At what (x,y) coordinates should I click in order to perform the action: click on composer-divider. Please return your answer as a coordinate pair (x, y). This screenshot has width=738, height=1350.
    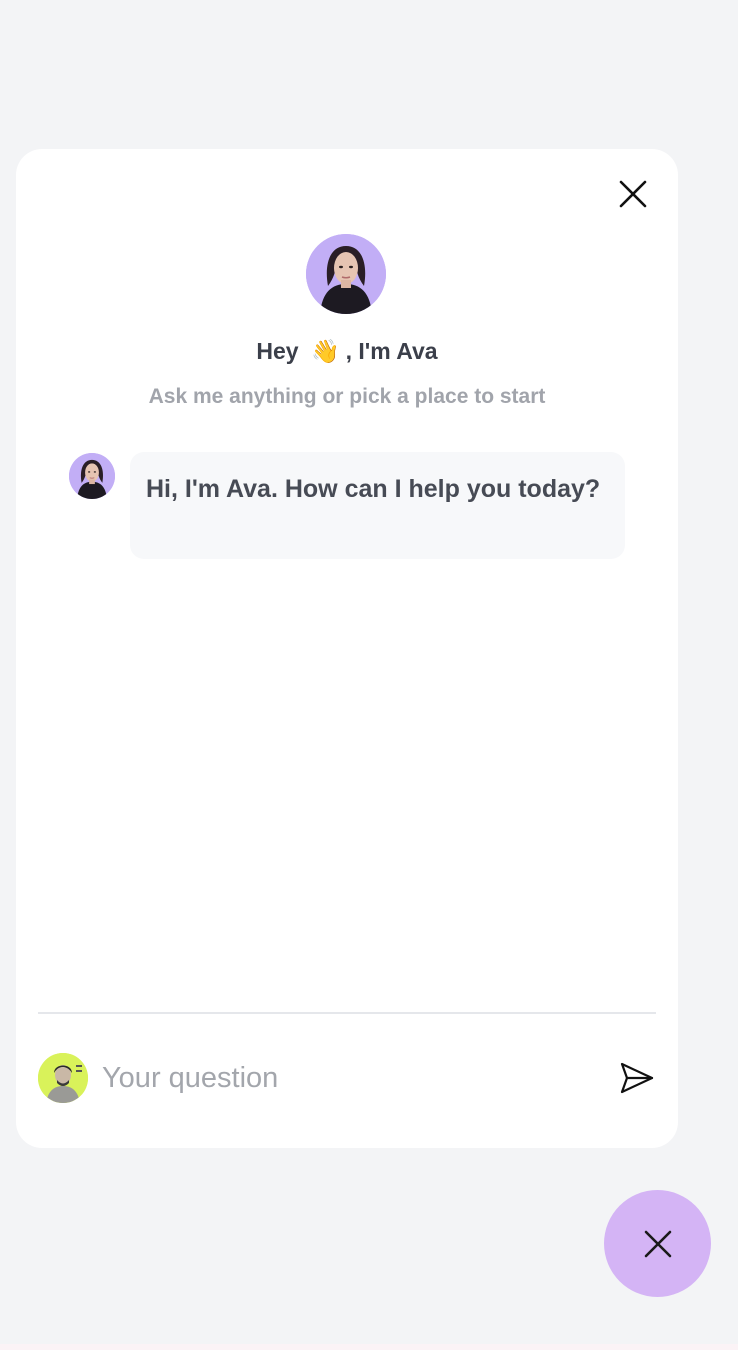
    Looking at the image, I should click on (347, 1013).